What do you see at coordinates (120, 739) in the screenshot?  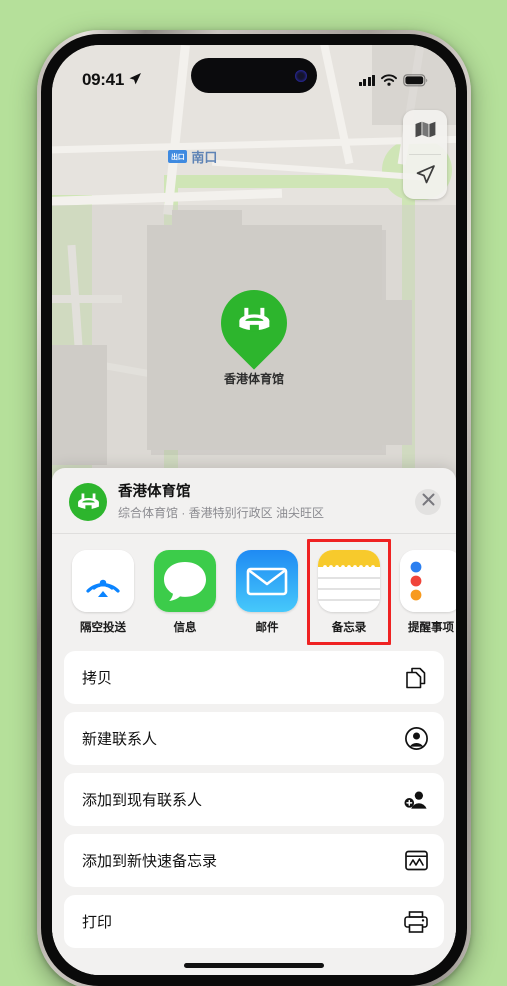 I see `action-label: 新建联系人` at bounding box center [120, 739].